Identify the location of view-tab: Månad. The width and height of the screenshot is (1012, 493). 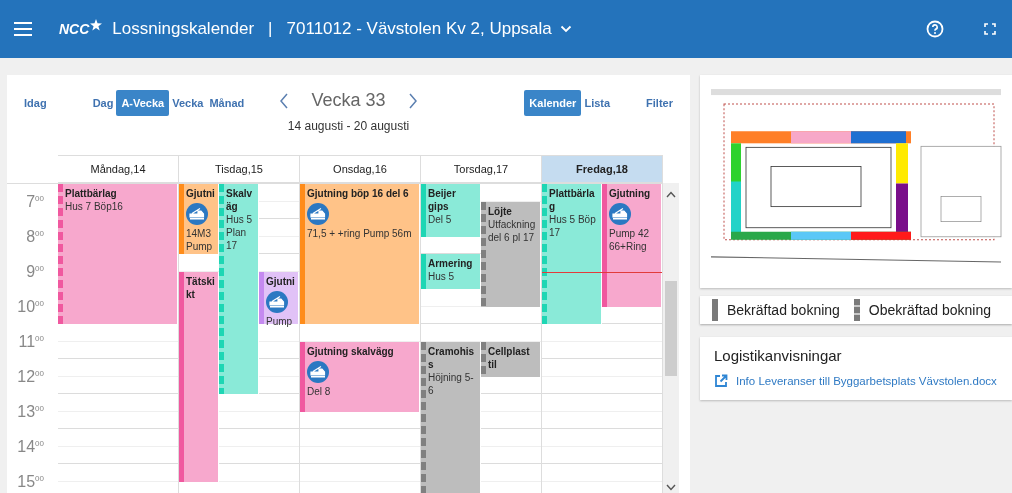
(227, 103).